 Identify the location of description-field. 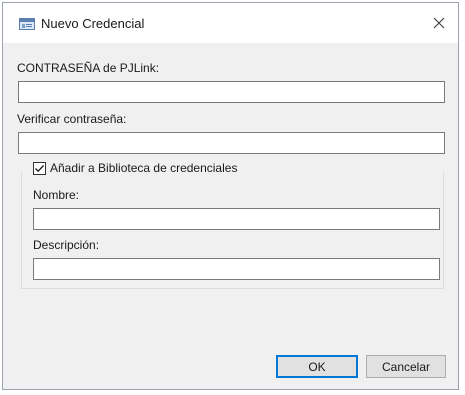
(236, 269).